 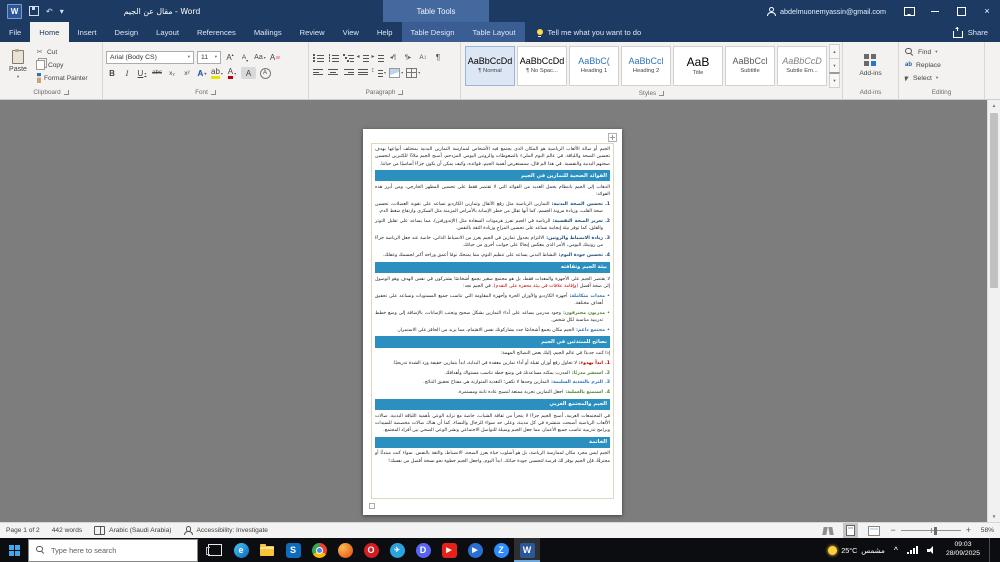 I want to click on style-normal: AaBbCcDd ¶ Normal, so click(x=490, y=65).